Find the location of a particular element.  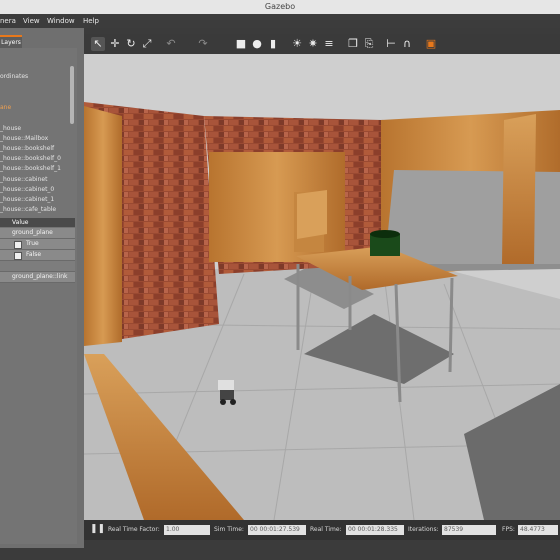

real-time-label: Real Time: is located at coordinates (326, 529).